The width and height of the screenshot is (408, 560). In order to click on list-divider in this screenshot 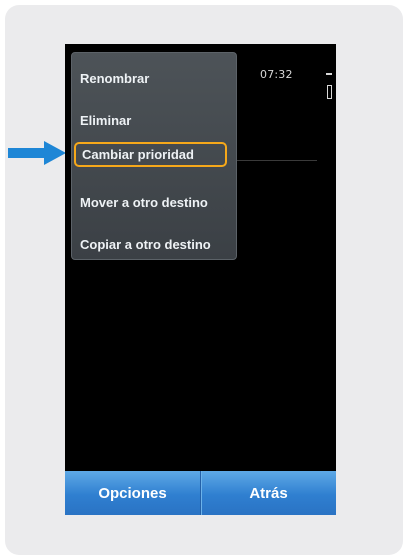, I will do `click(277, 160)`.